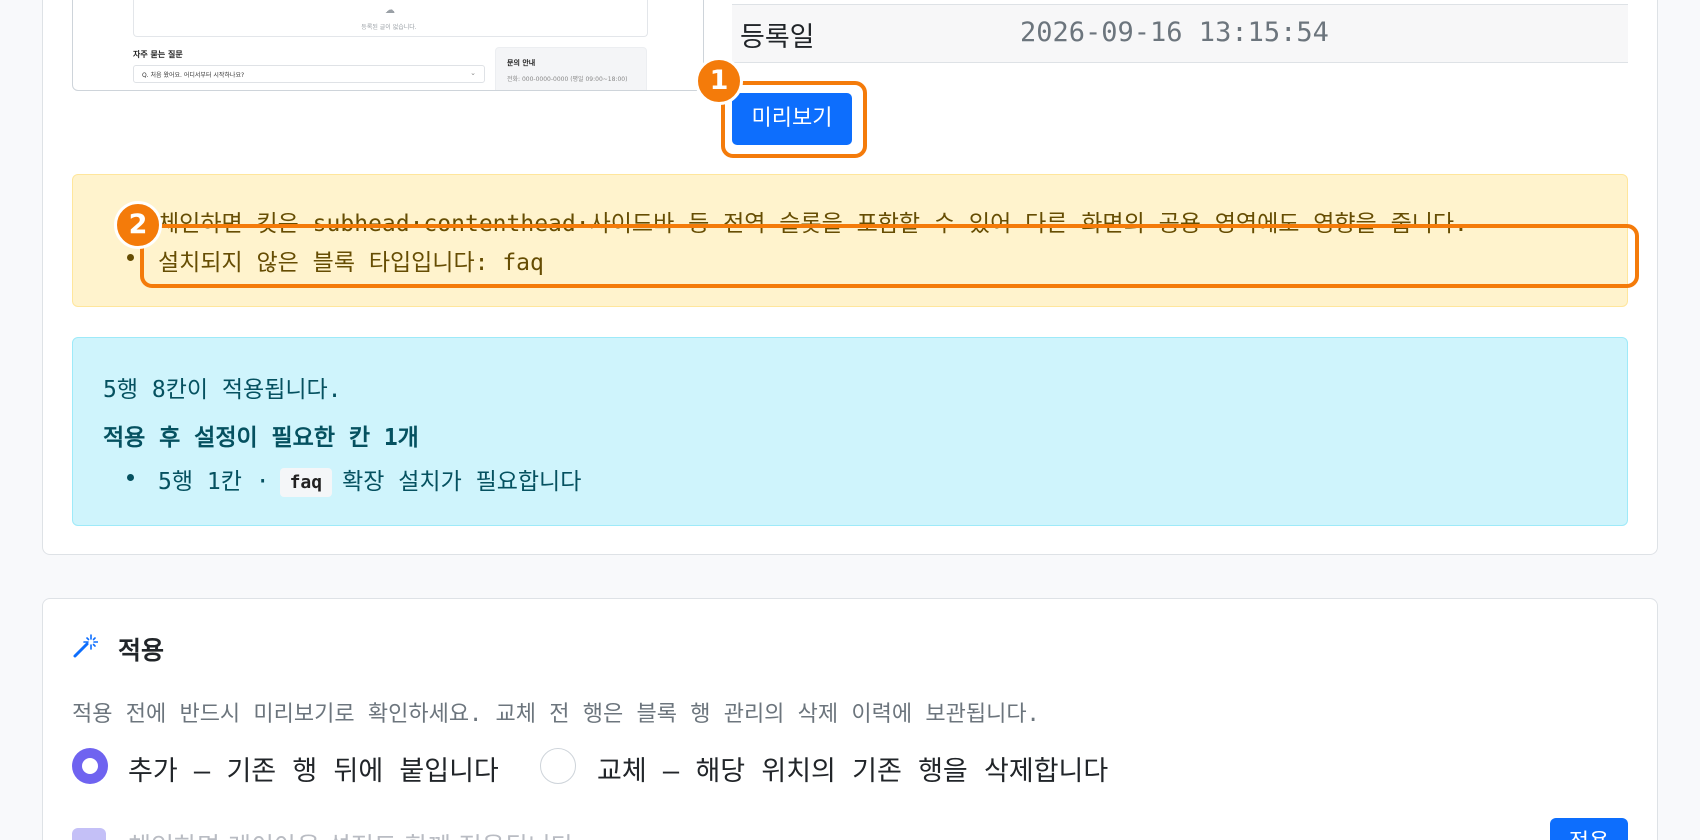 This screenshot has width=1700, height=840. I want to click on annotation-badge-1: 1, so click(719, 81).